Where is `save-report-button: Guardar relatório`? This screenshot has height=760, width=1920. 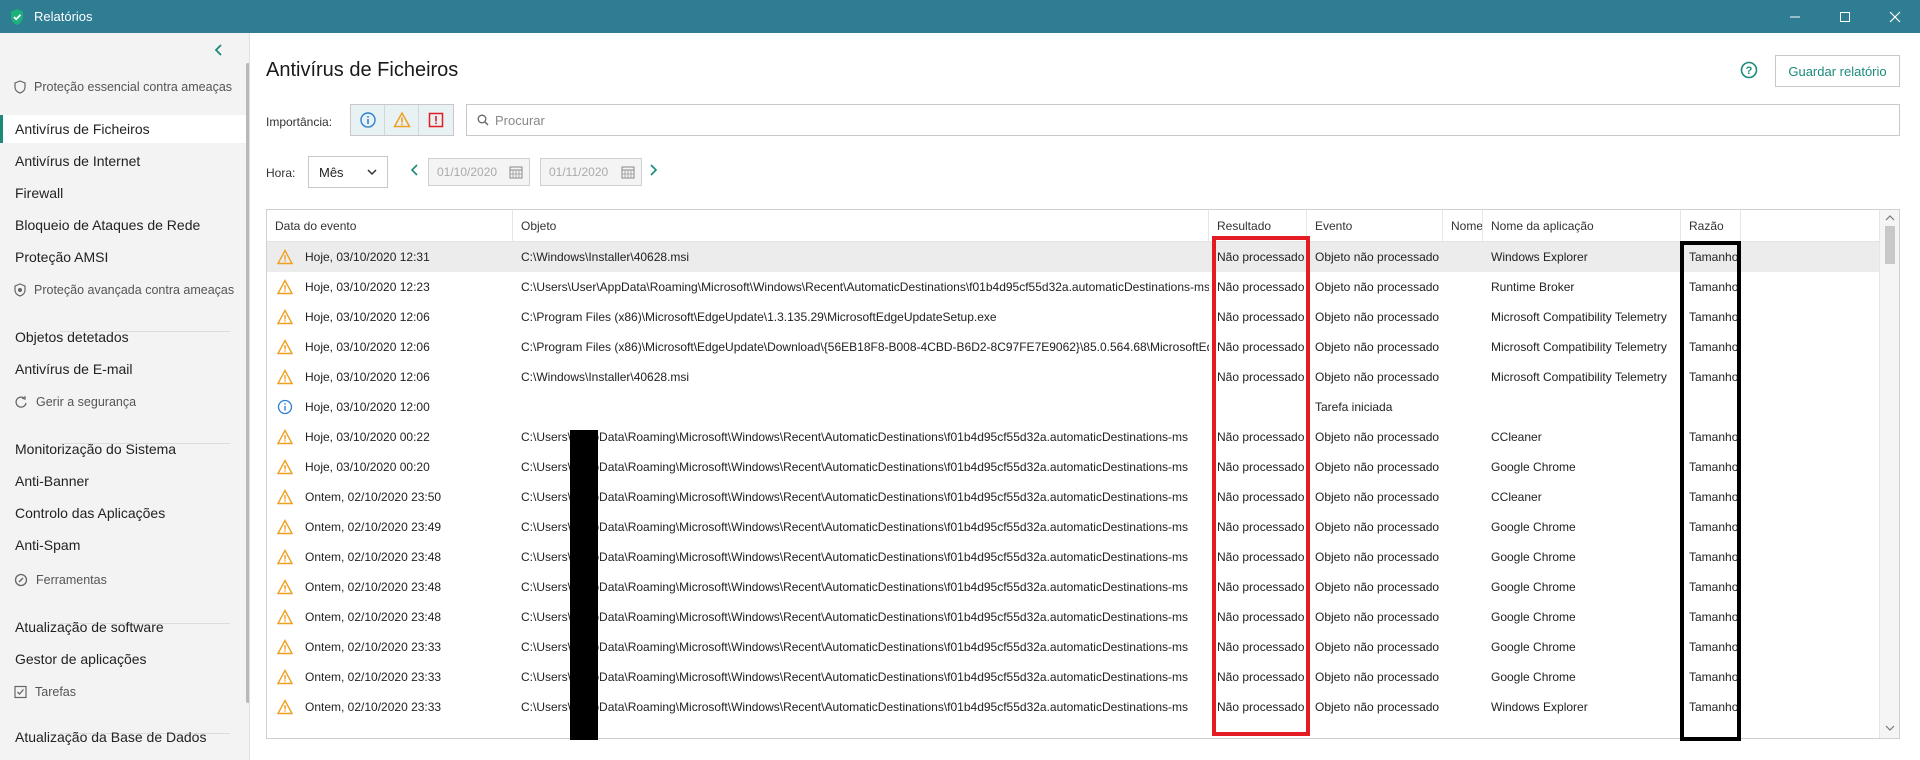 save-report-button: Guardar relatório is located at coordinates (1837, 71).